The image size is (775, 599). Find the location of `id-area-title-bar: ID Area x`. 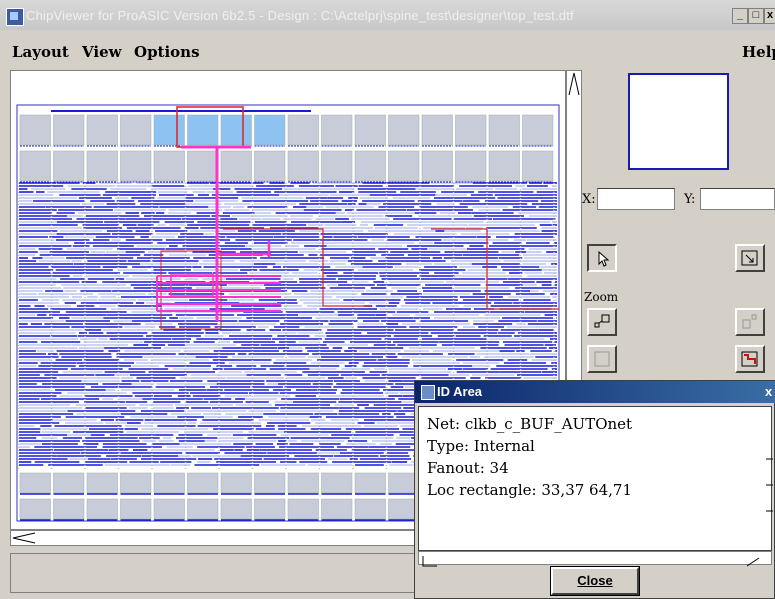

id-area-title-bar: ID Area x is located at coordinates (595, 392).